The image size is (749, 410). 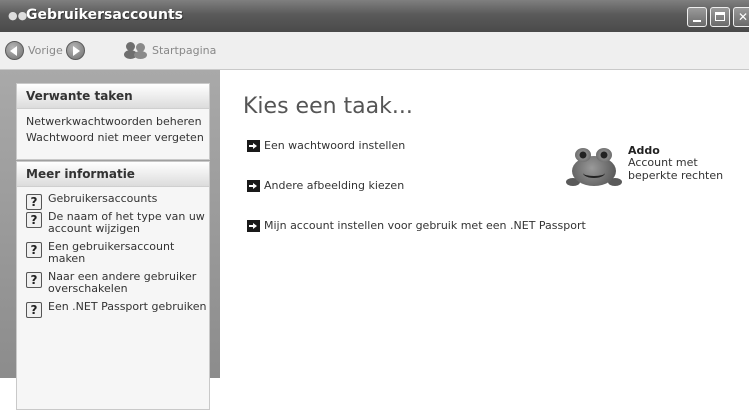 What do you see at coordinates (374, 16) in the screenshot?
I see `title-bar: ●● Gebruikersaccounts ✕` at bounding box center [374, 16].